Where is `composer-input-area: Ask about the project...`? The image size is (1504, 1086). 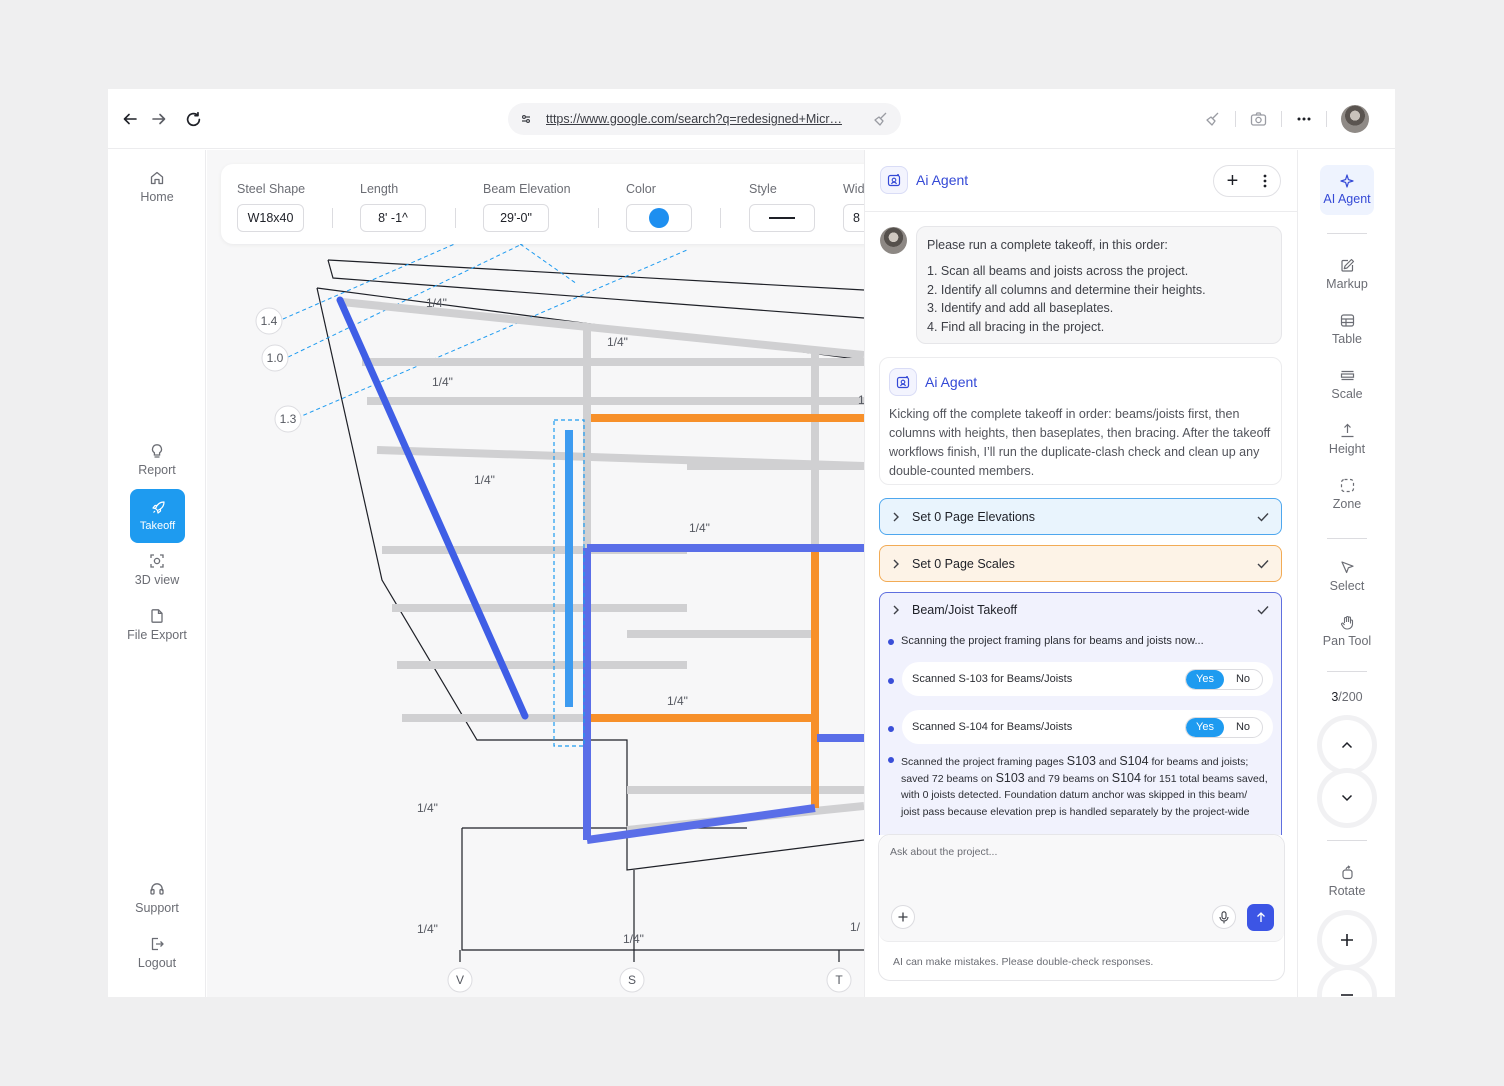 composer-input-area: Ask about the project... is located at coordinates (1081, 888).